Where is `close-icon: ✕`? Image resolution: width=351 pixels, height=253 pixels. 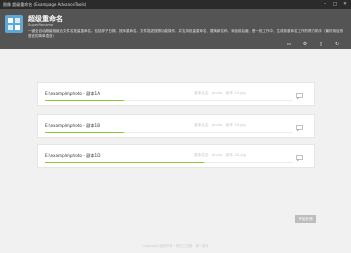
close-icon: ✕ is located at coordinates (345, 4).